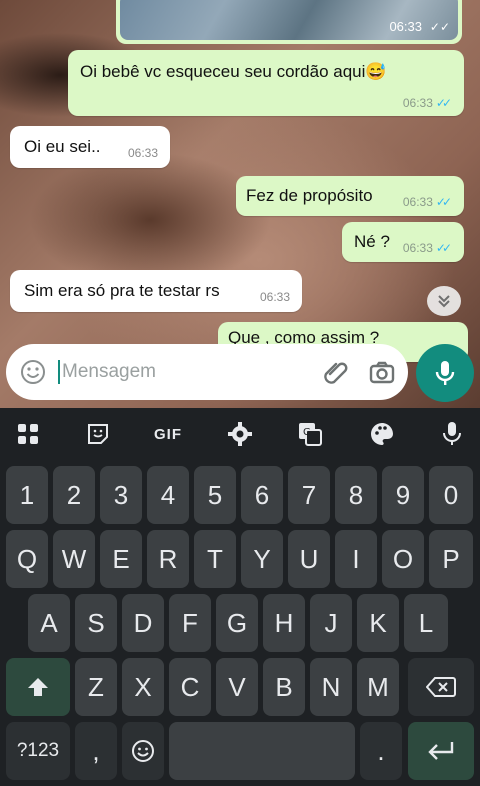 This screenshot has height=786, width=480. What do you see at coordinates (372, 241) in the screenshot?
I see `message-text: Né ?` at bounding box center [372, 241].